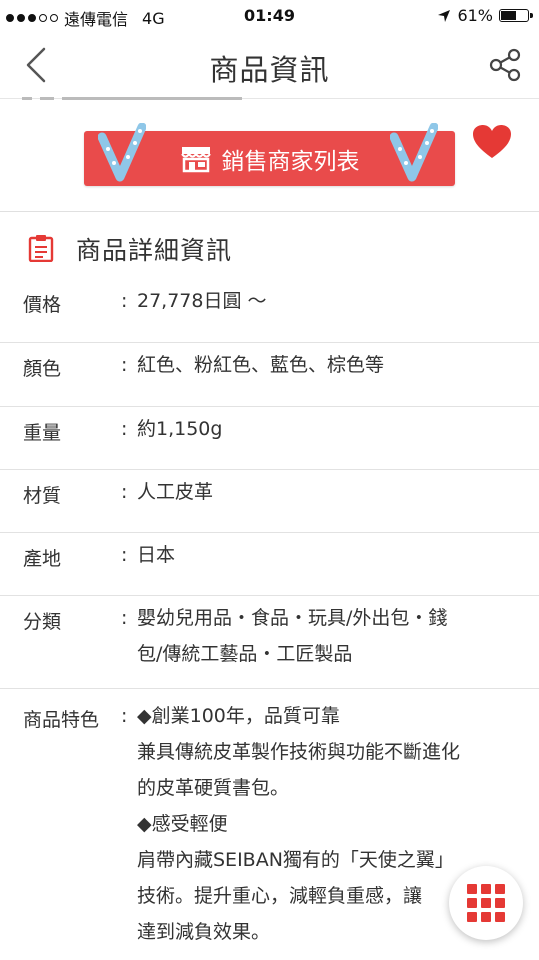 The image size is (539, 960). I want to click on page-title: 商品資訊, so click(269, 70).